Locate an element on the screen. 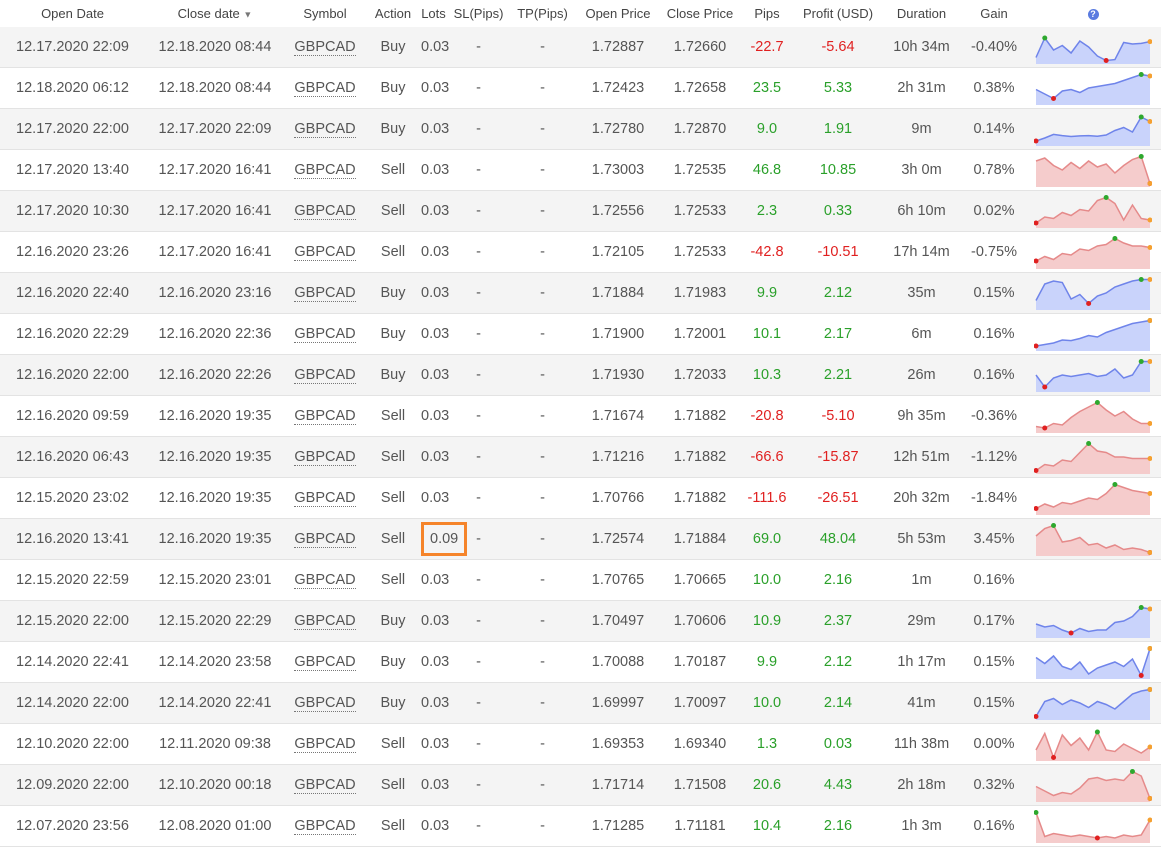  lots-value-highlighted: 0.09 is located at coordinates (444, 539).